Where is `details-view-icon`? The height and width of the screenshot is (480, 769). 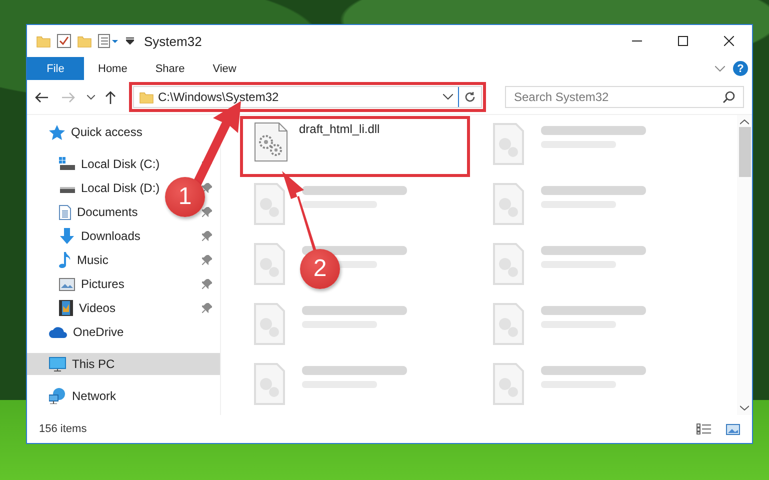 details-view-icon is located at coordinates (704, 429).